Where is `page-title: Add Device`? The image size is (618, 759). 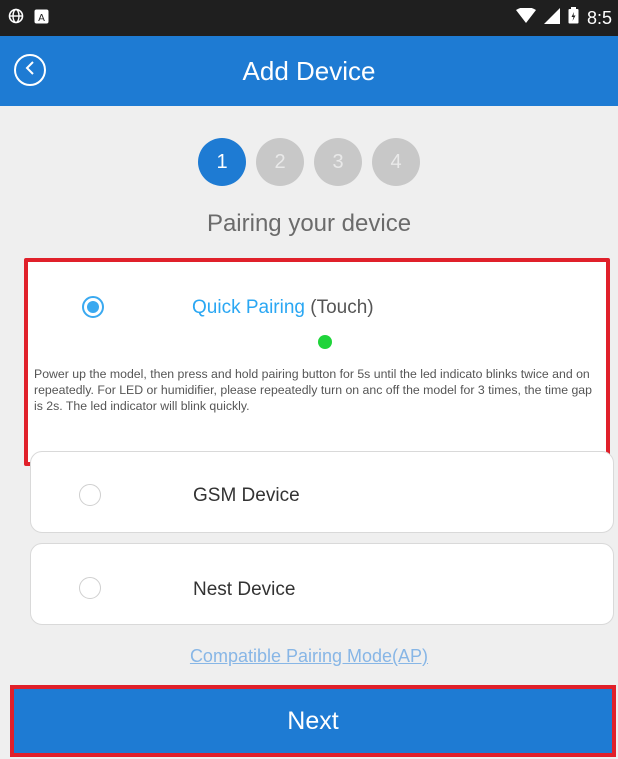 page-title: Add Device is located at coordinates (309, 71).